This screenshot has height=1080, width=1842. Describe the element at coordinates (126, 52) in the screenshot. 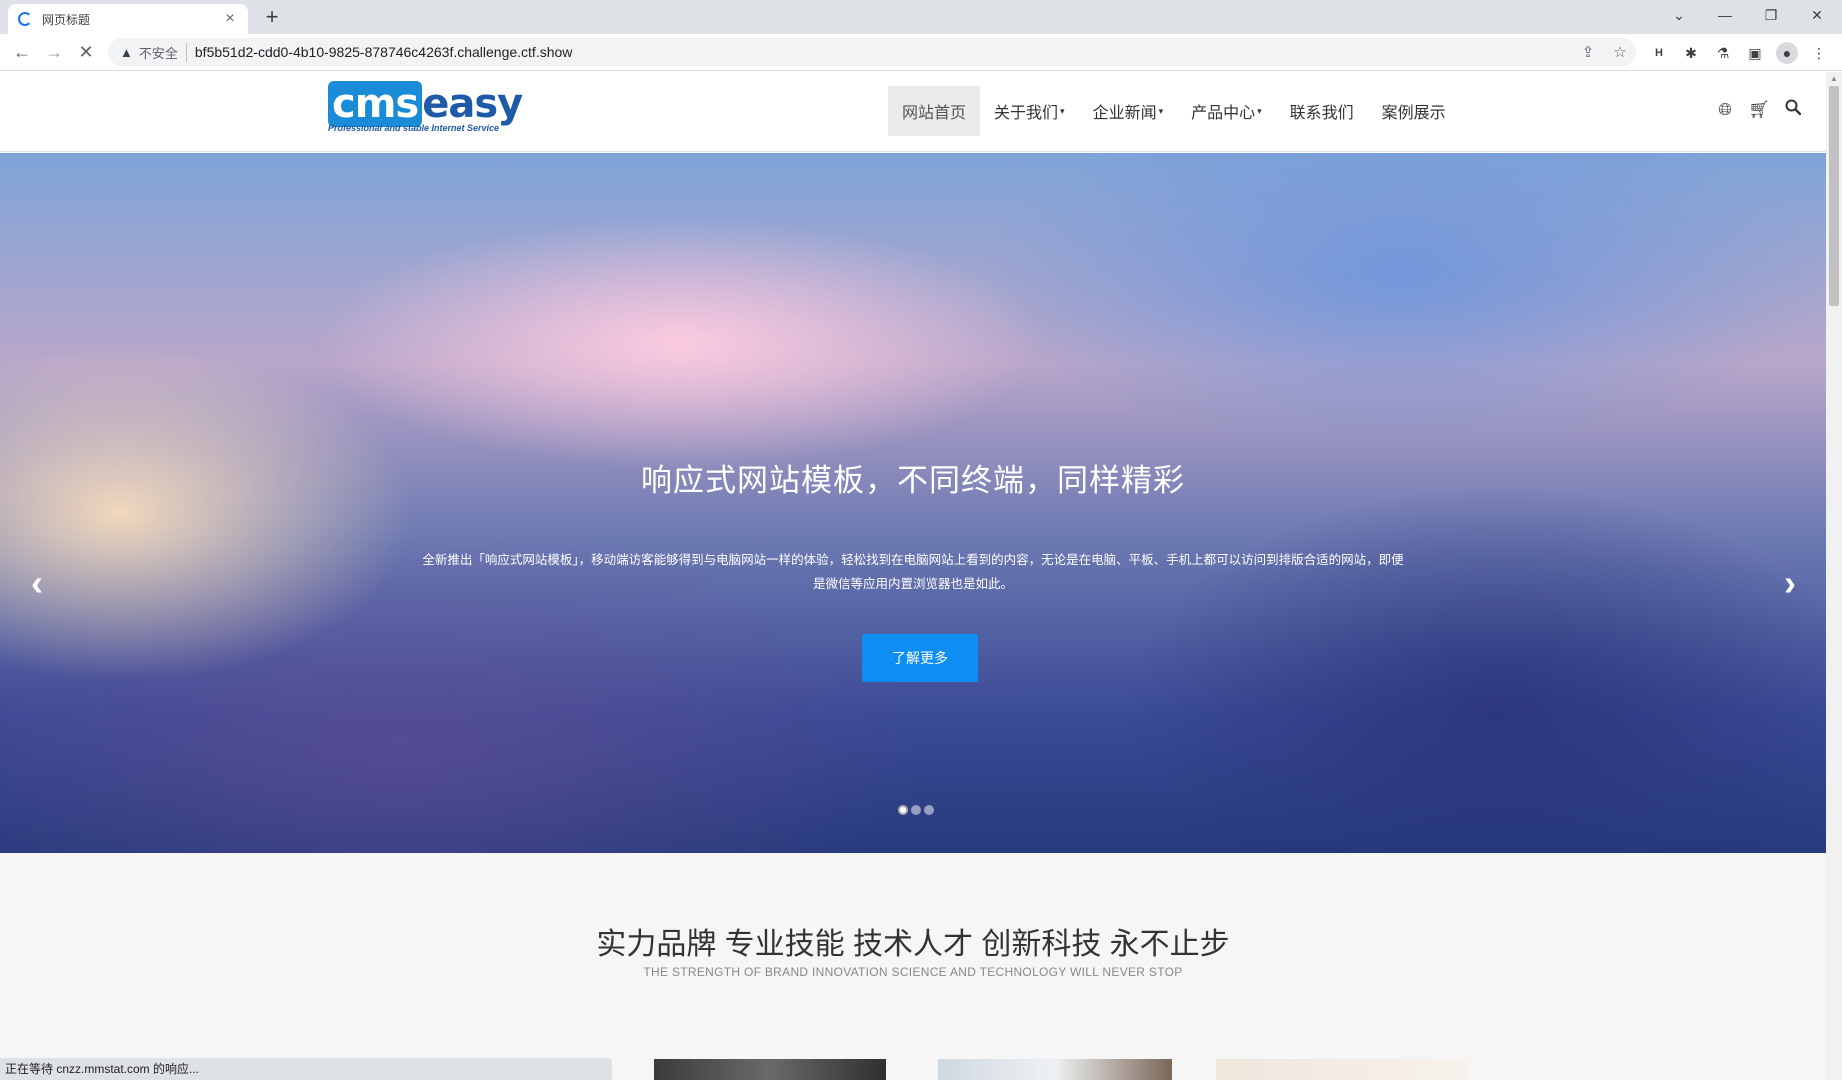

I see `warning-icon: ▲` at that location.